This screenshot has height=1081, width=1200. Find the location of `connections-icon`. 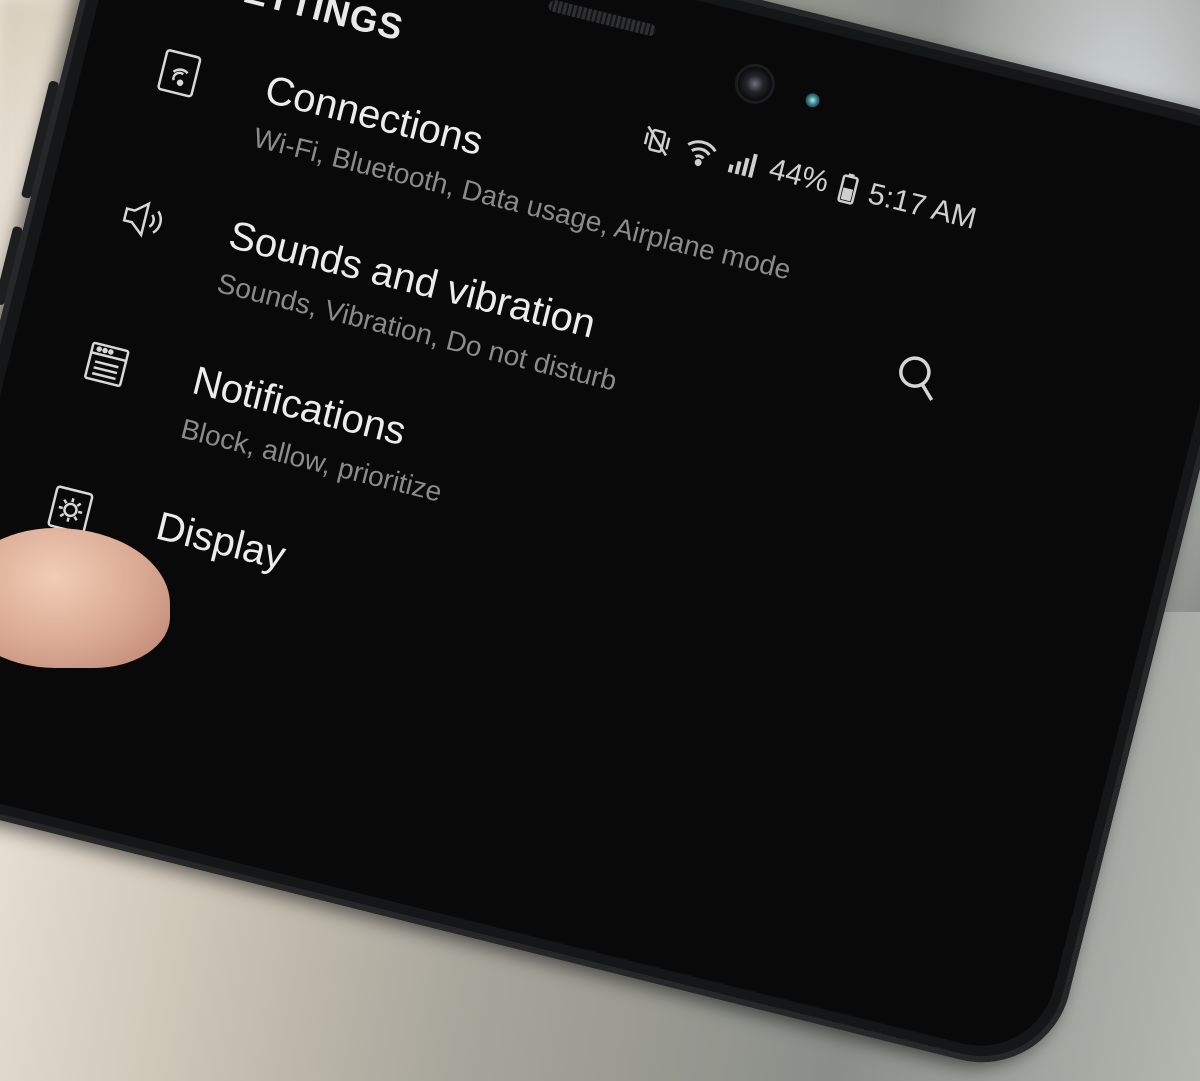

connections-icon is located at coordinates (179, 73).